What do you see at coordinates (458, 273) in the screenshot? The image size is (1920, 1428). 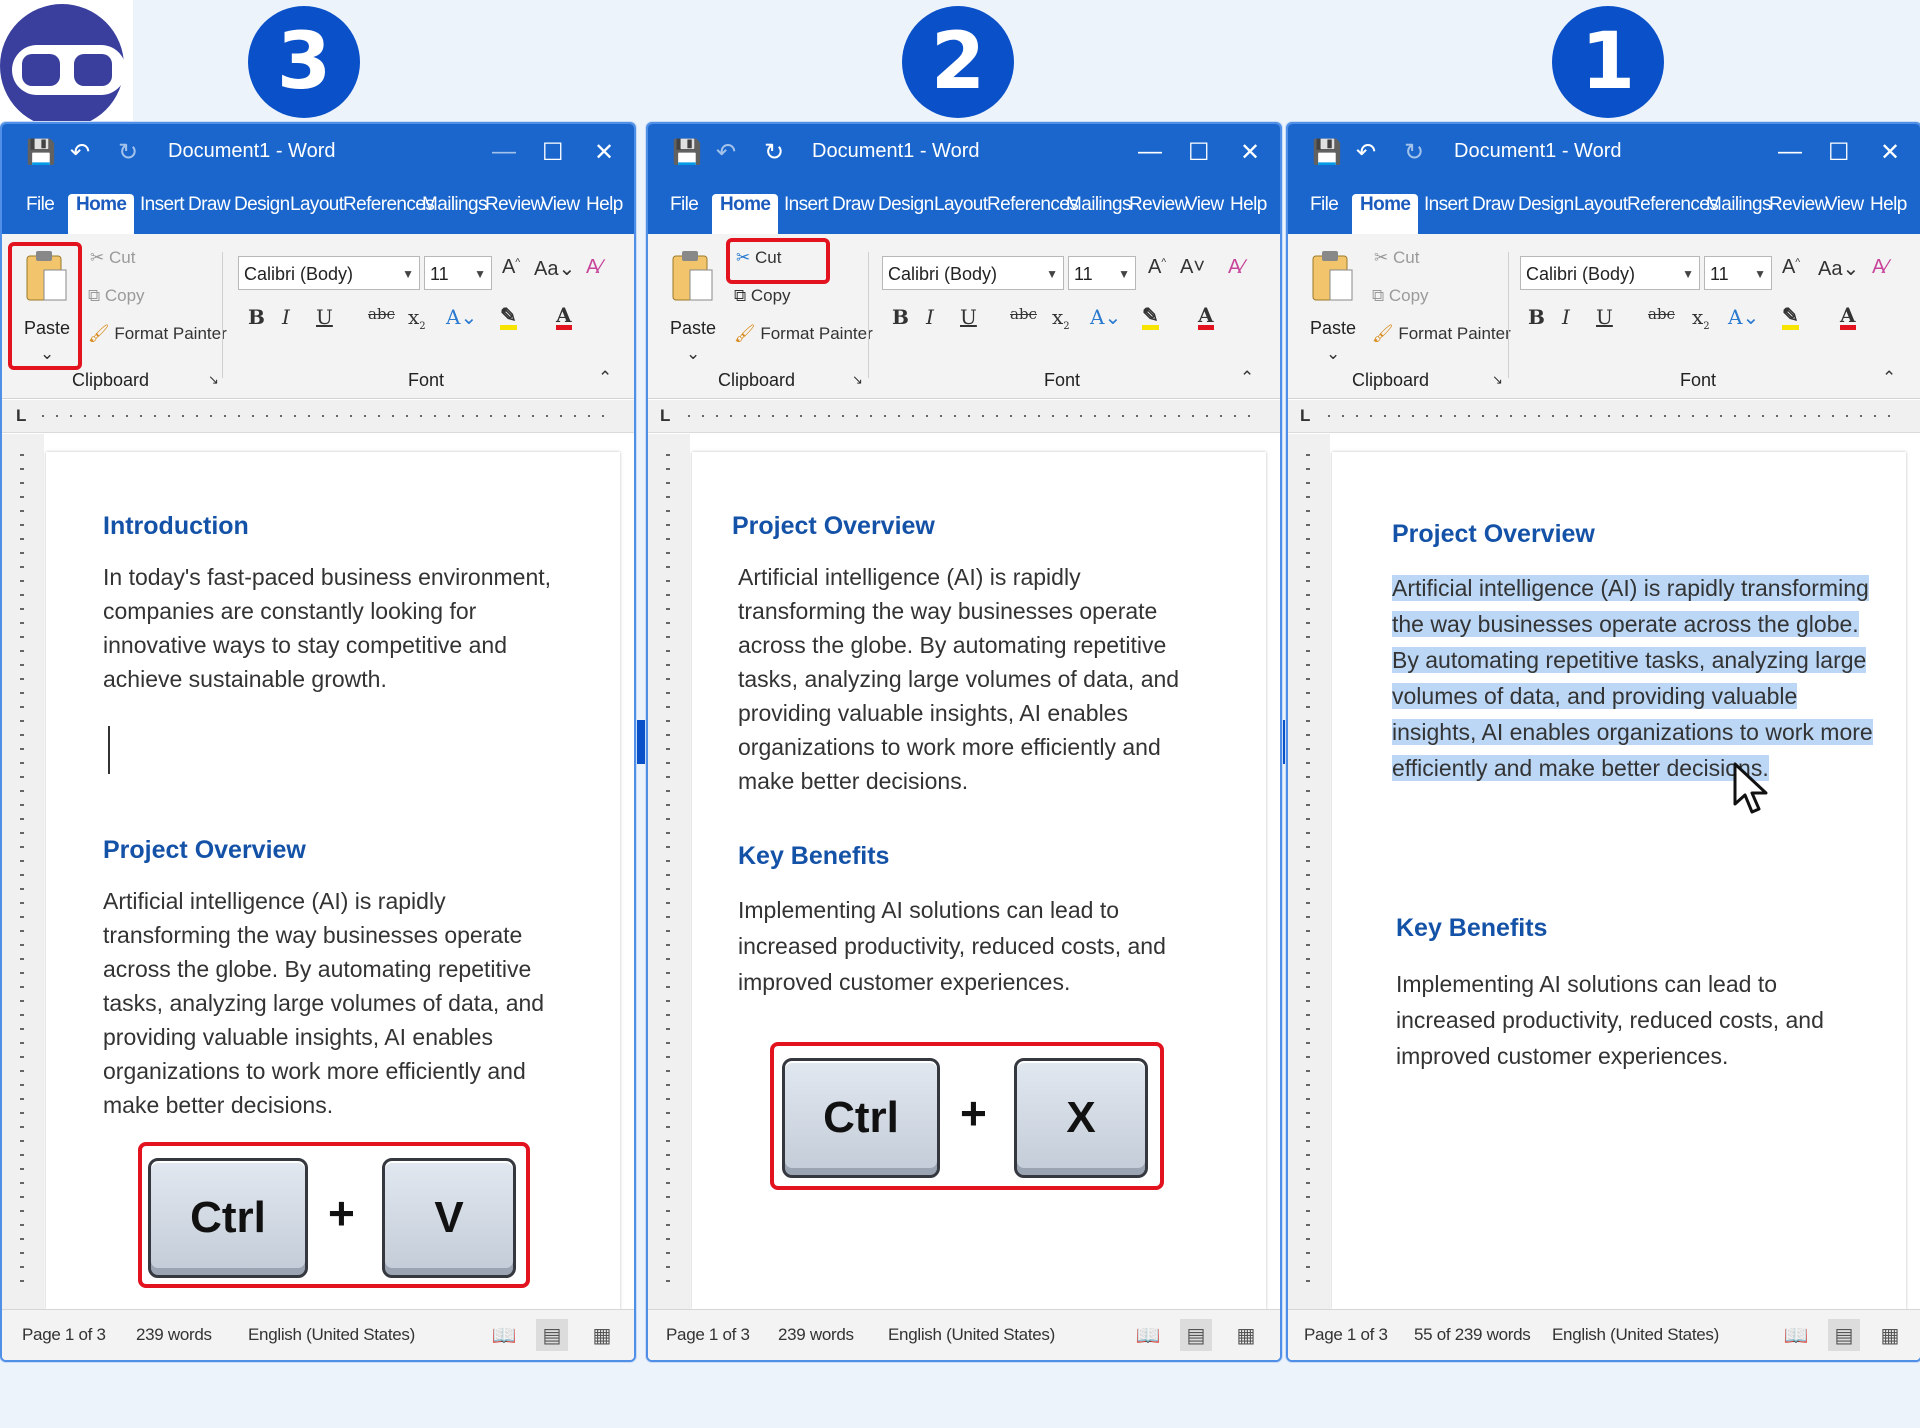 I see `font-size-select: 11 ▼` at bounding box center [458, 273].